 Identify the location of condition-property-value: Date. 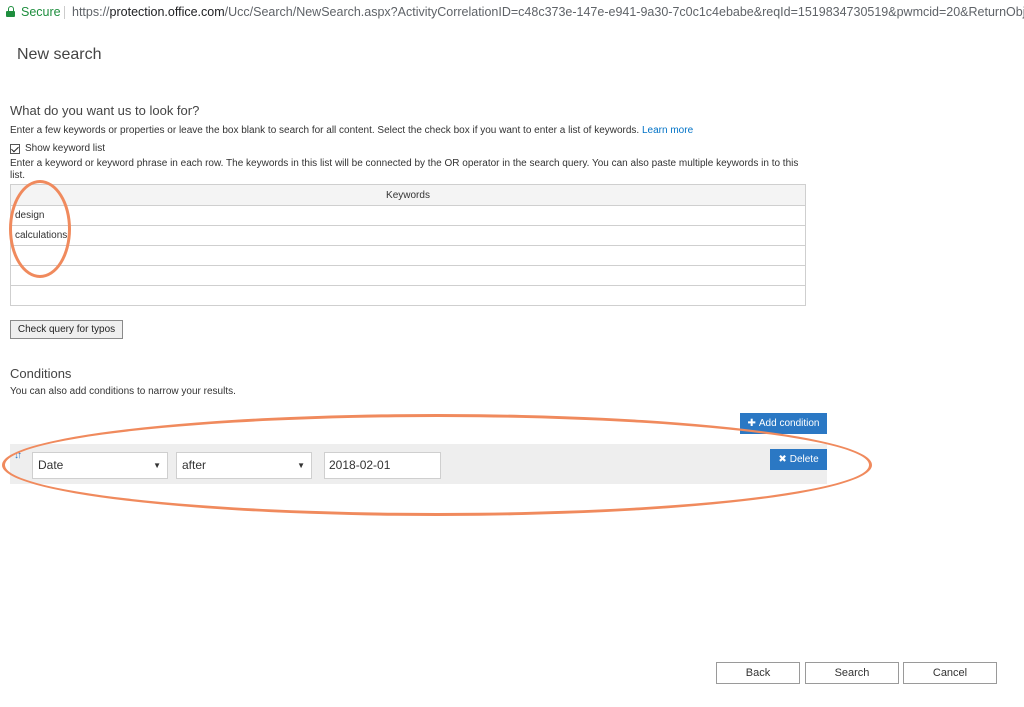
(51, 465).